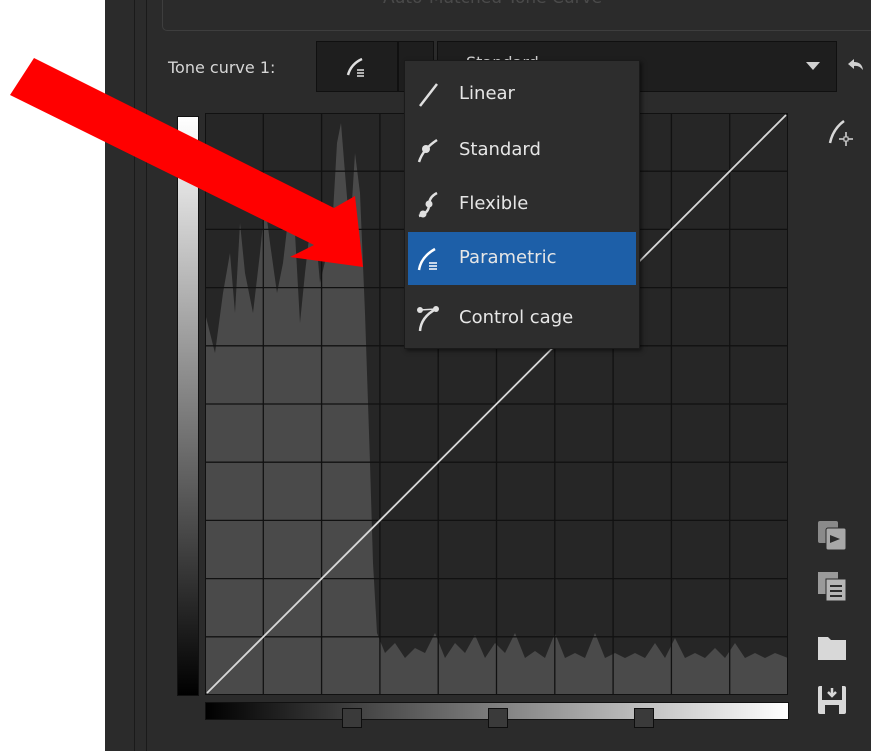 Image resolution: width=871 pixels, height=751 pixels. I want to click on undo-icon, so click(855, 65).